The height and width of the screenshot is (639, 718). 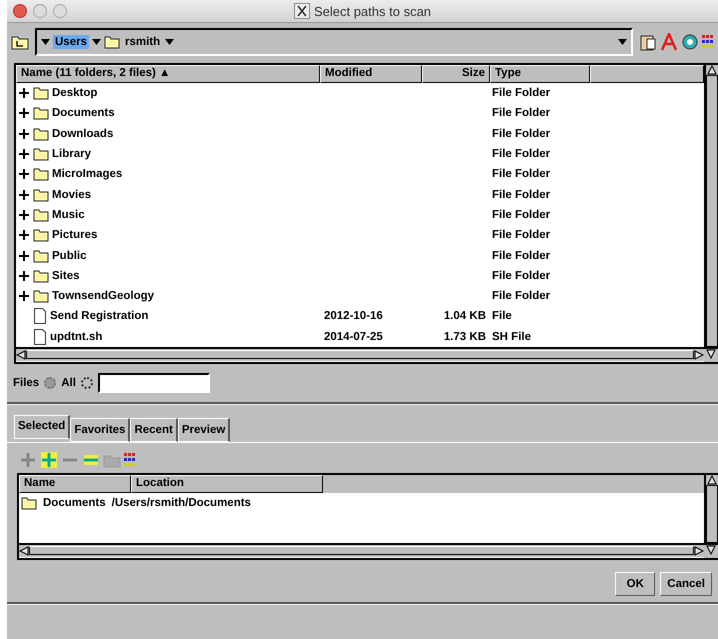 What do you see at coordinates (87, 174) in the screenshot?
I see `file-name: MicroImages` at bounding box center [87, 174].